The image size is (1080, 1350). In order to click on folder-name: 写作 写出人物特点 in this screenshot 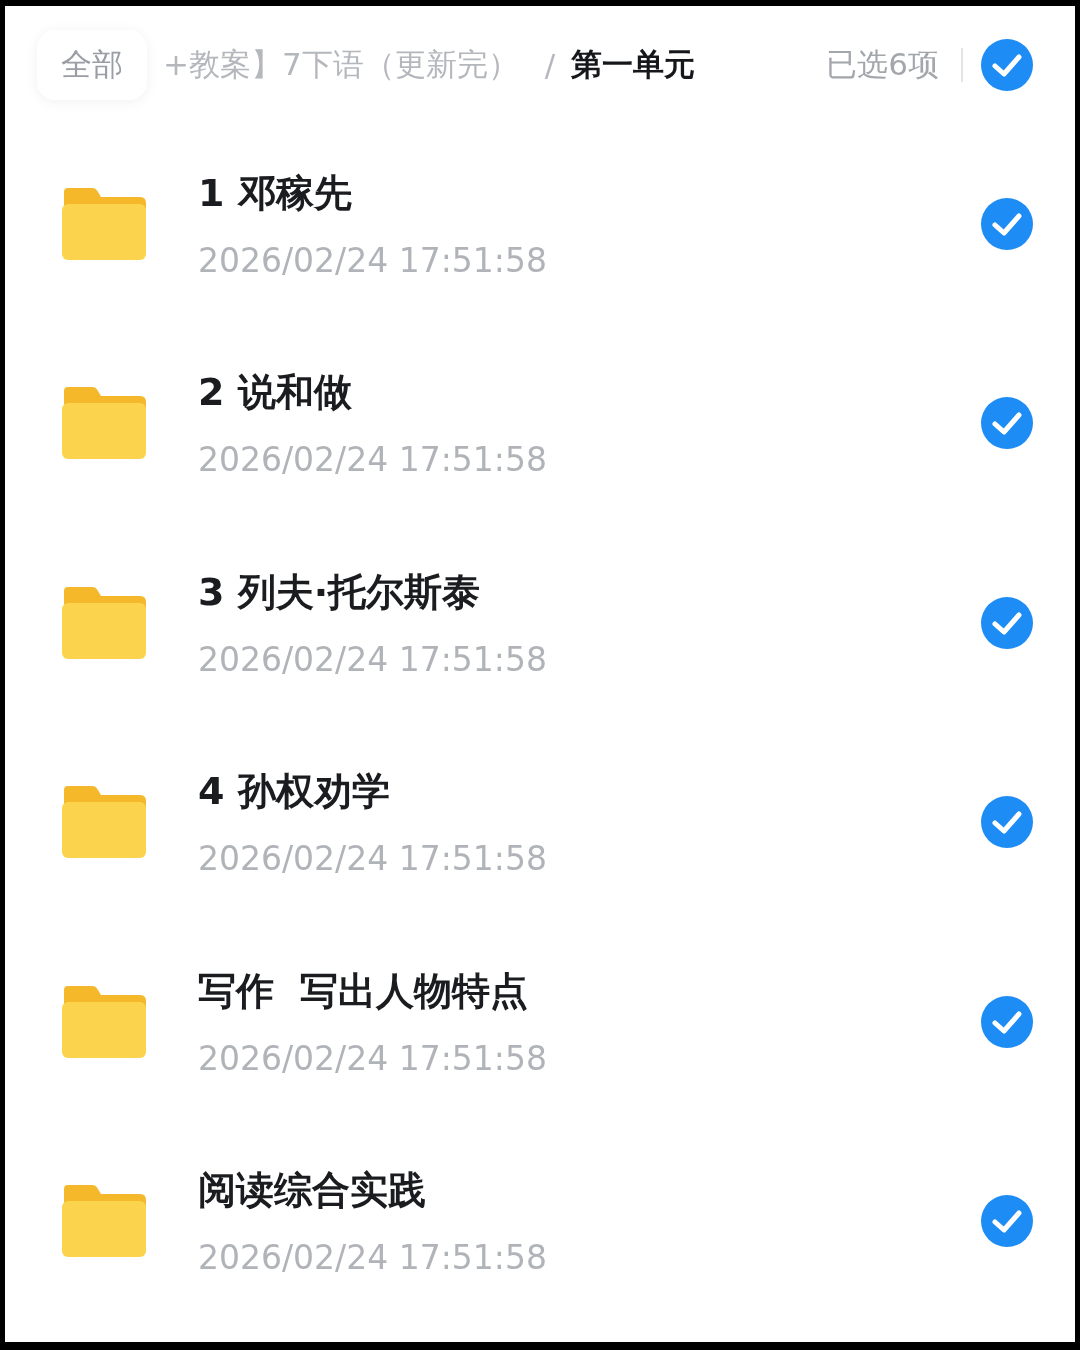, I will do `click(364, 991)`.